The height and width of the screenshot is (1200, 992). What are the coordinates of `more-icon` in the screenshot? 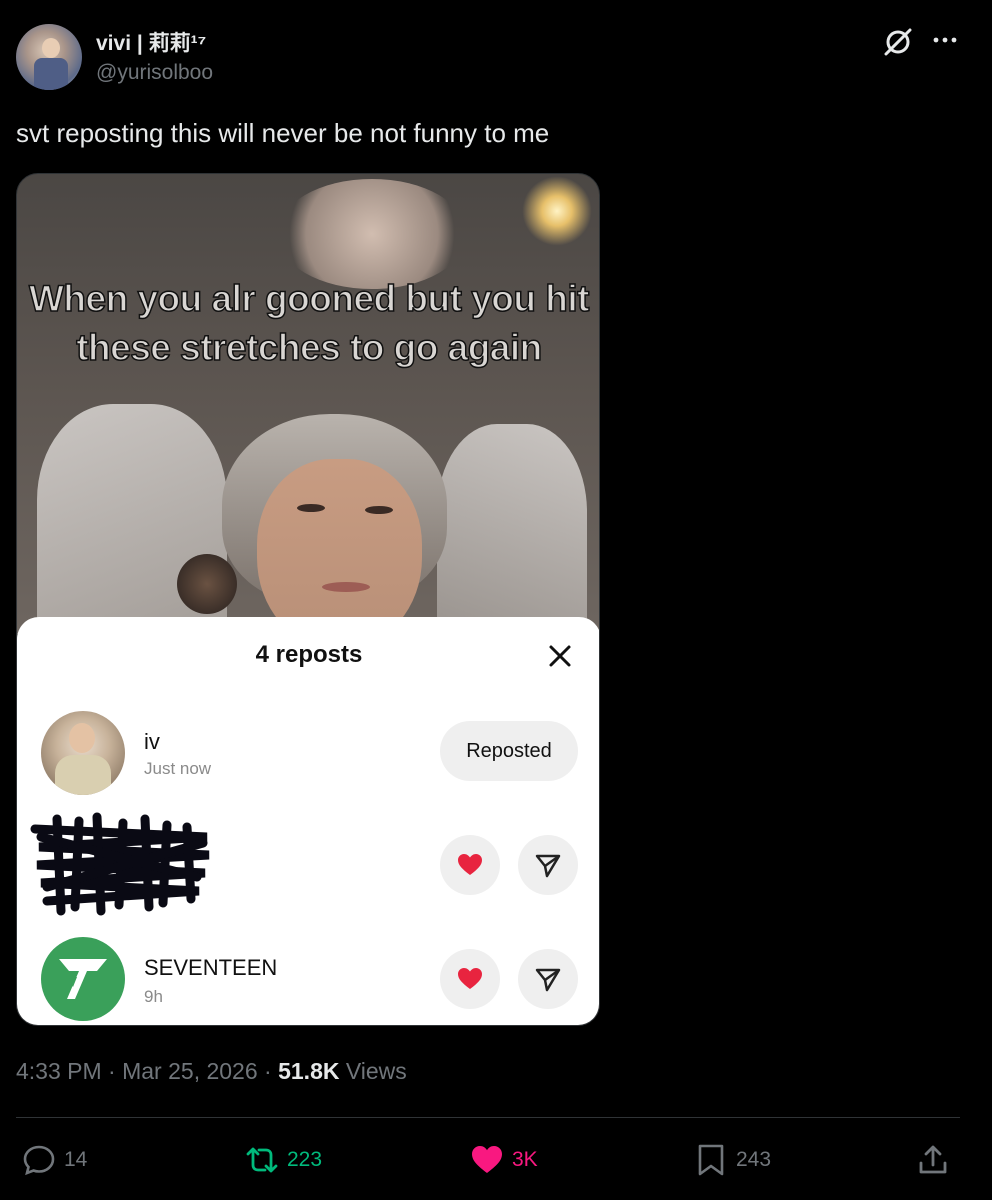 It's located at (945, 40).